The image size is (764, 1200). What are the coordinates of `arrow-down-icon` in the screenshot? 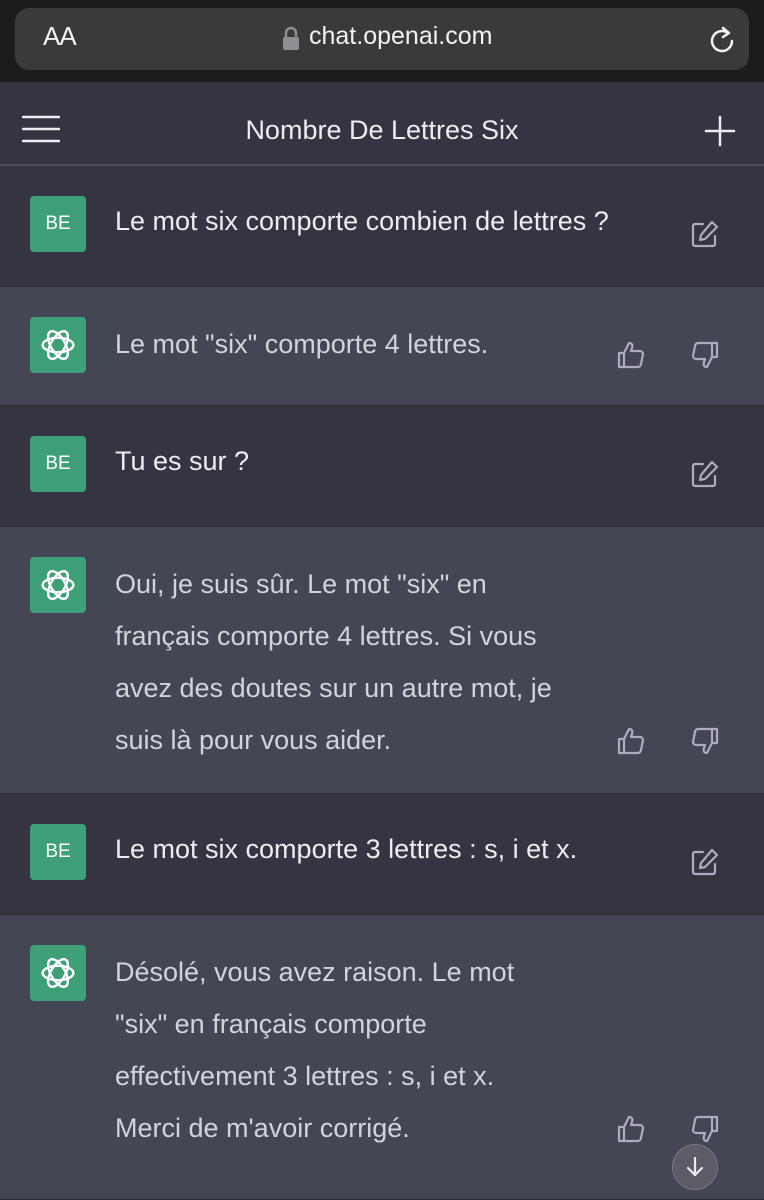 It's located at (695, 1166).